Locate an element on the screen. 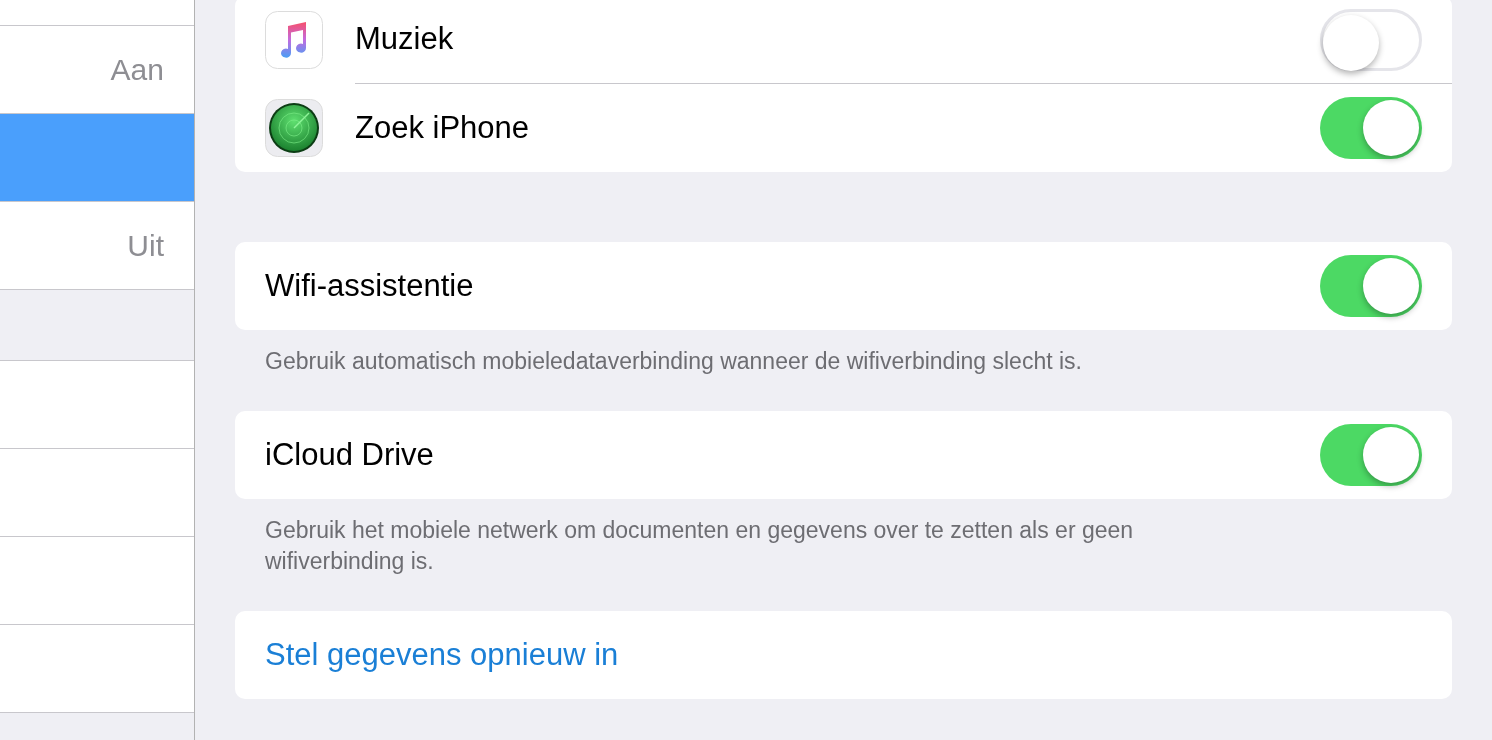 This screenshot has width=1492, height=740. radar-icon is located at coordinates (294, 128).